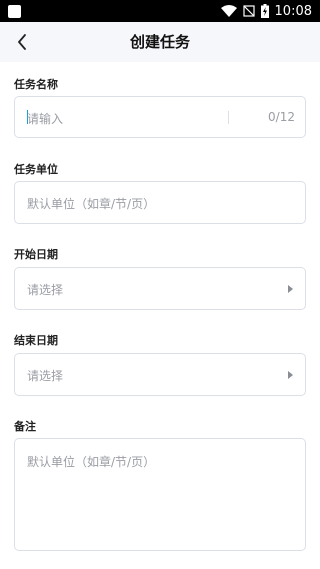 This screenshot has height=569, width=320. I want to click on chevron-left-icon, so click(22, 42).